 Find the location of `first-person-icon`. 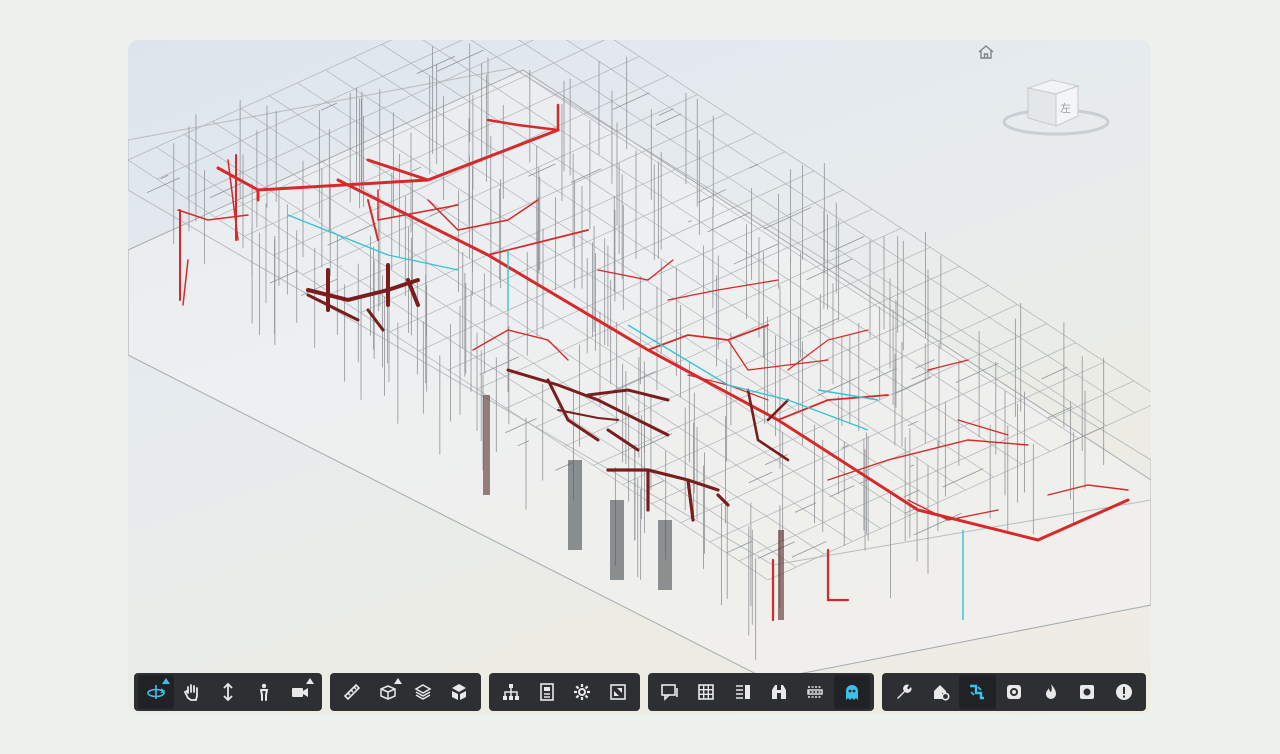

first-person-icon is located at coordinates (264, 692).